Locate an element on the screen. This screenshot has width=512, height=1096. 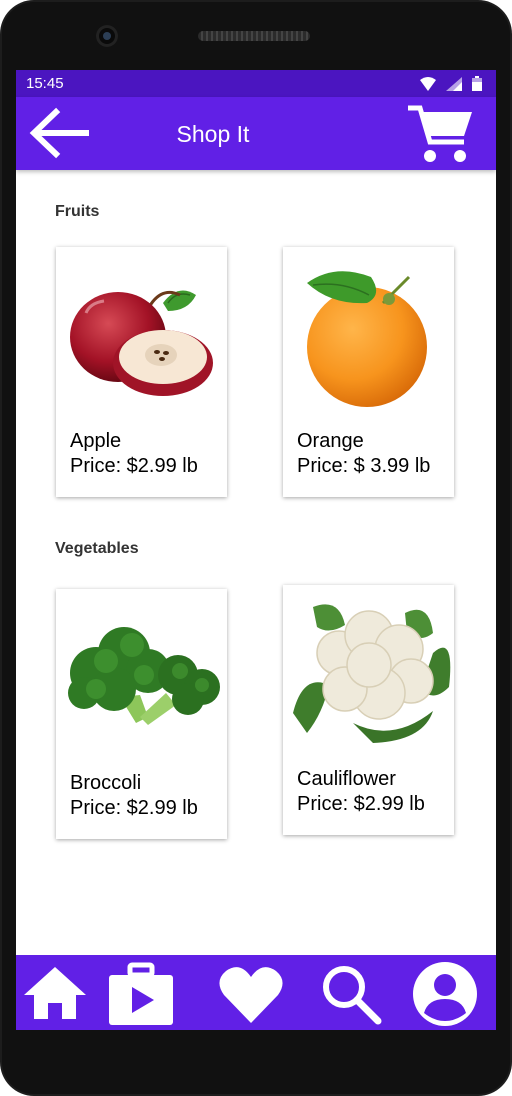
status-time: 15:45 is located at coordinates (45, 83).